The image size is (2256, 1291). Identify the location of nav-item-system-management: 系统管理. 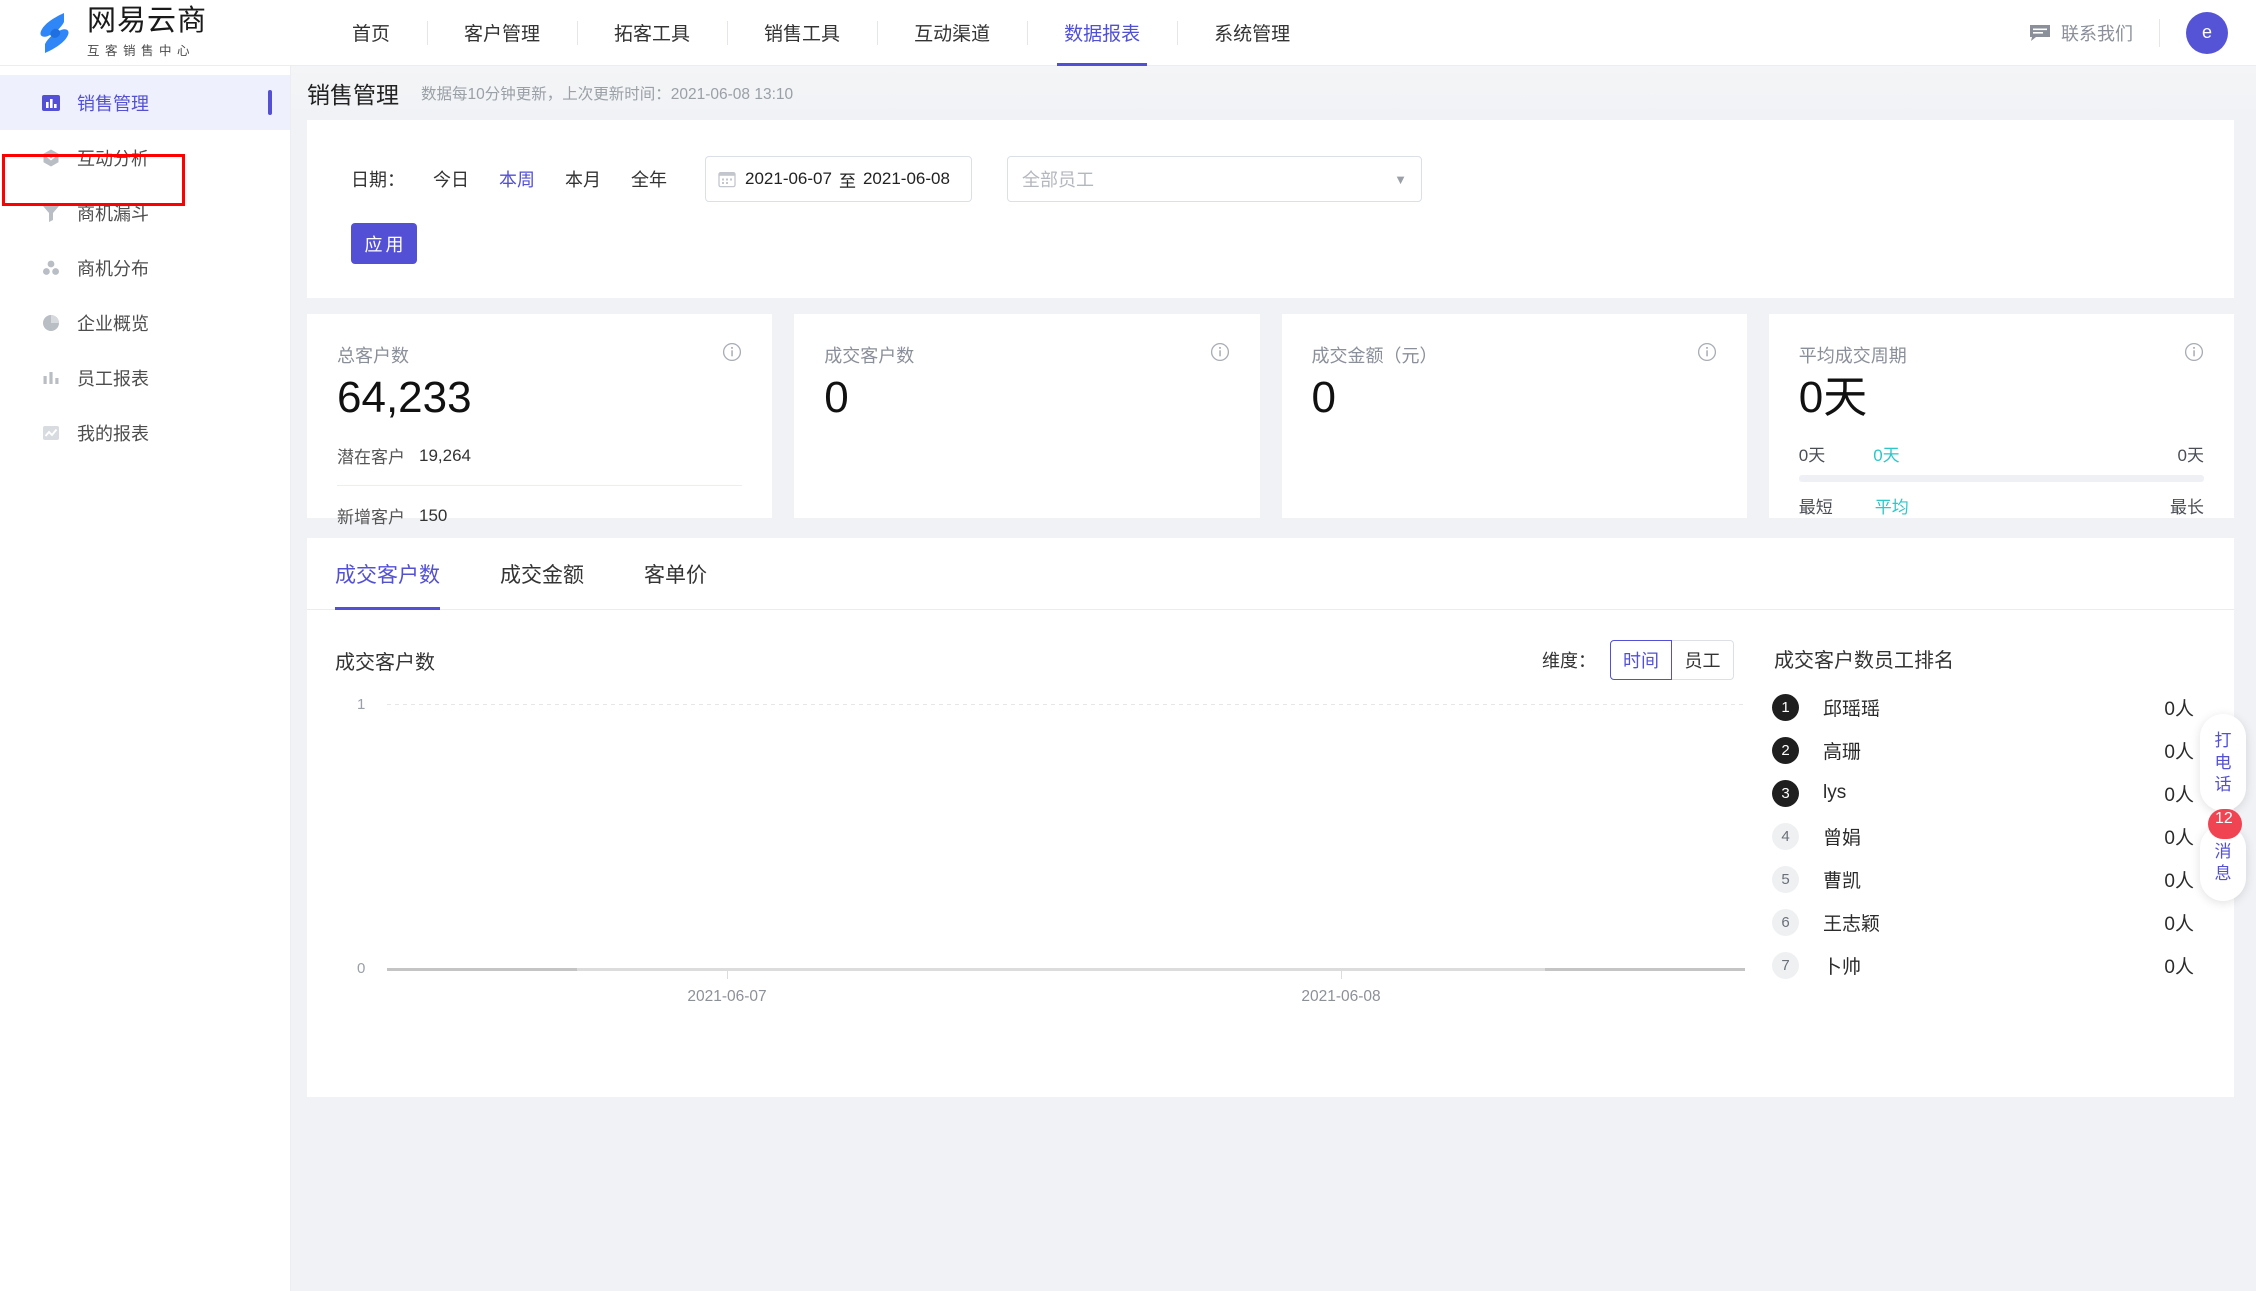
(1252, 33).